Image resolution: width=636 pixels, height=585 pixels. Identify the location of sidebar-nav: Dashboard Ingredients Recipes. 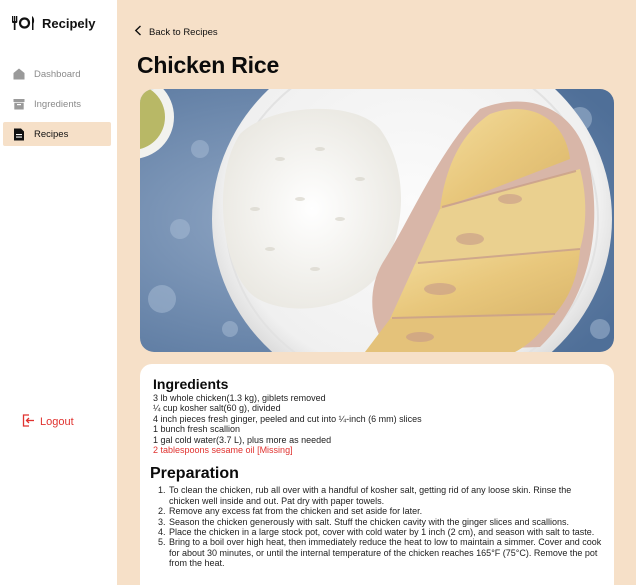
(58, 107).